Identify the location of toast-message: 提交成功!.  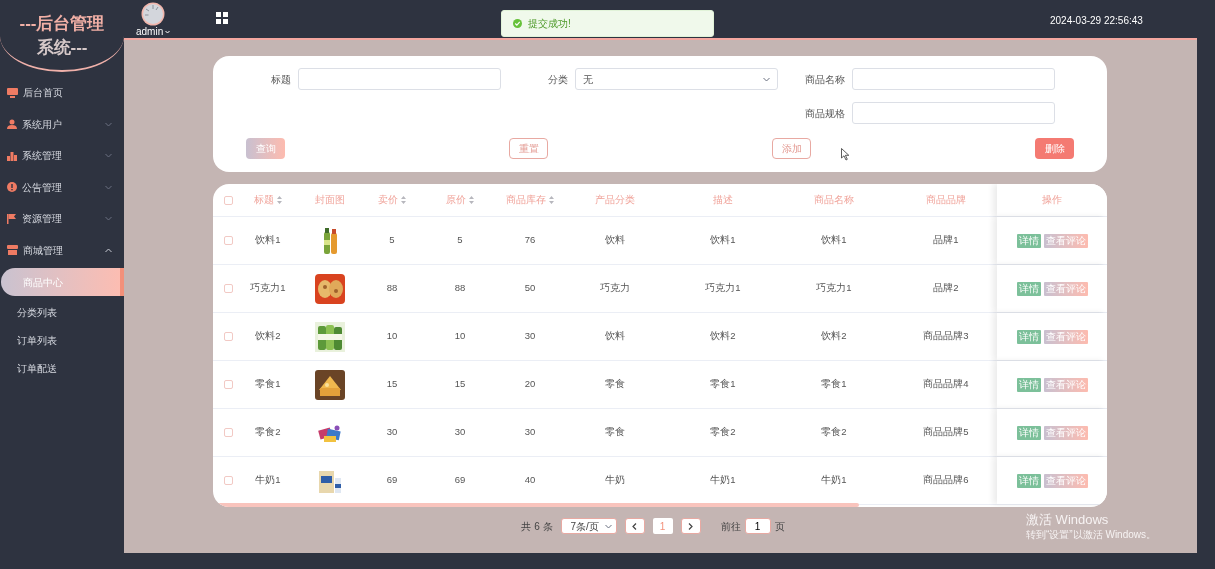
(549, 24).